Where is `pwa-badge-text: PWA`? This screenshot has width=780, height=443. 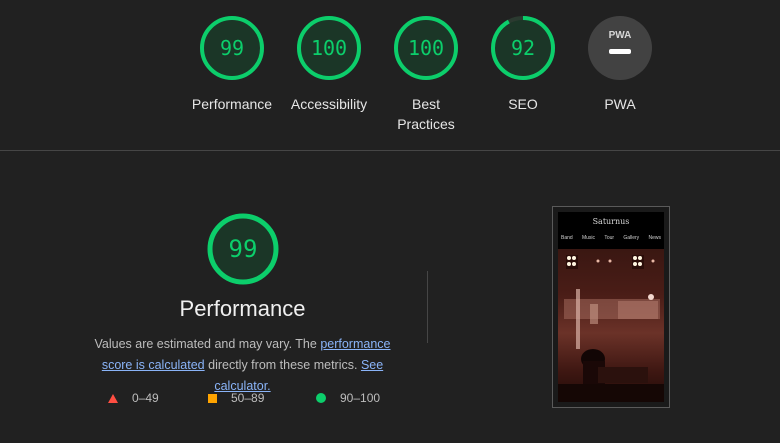
pwa-badge-text: PWA is located at coordinates (620, 35).